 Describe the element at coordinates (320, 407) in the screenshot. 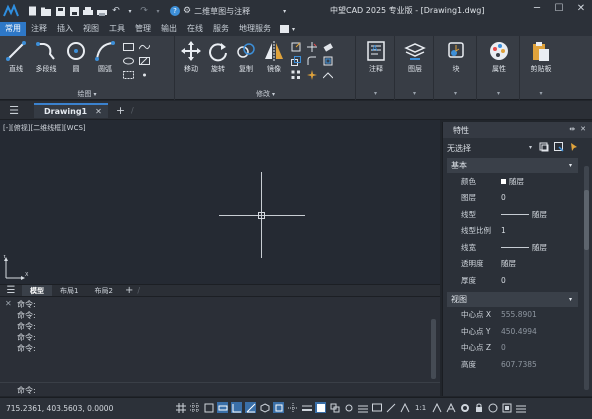

I see `transparency-icon` at that location.